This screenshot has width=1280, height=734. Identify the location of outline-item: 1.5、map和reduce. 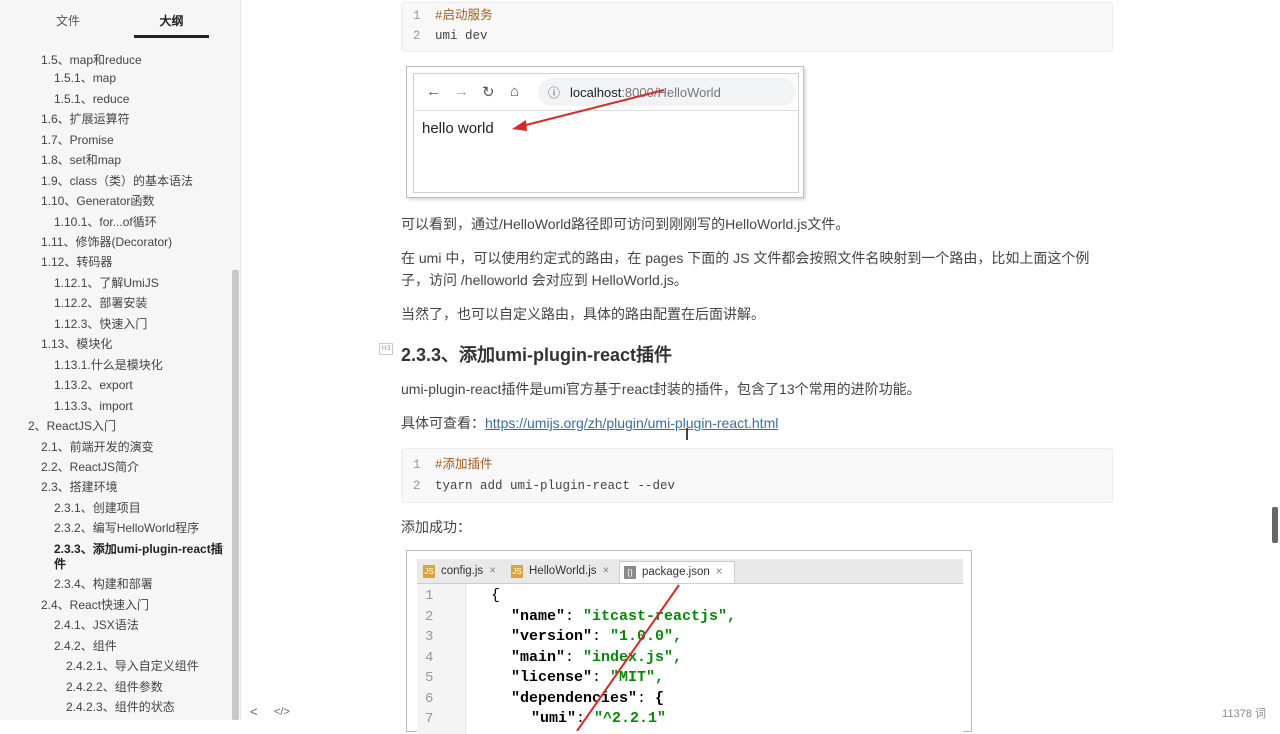
(91, 60).